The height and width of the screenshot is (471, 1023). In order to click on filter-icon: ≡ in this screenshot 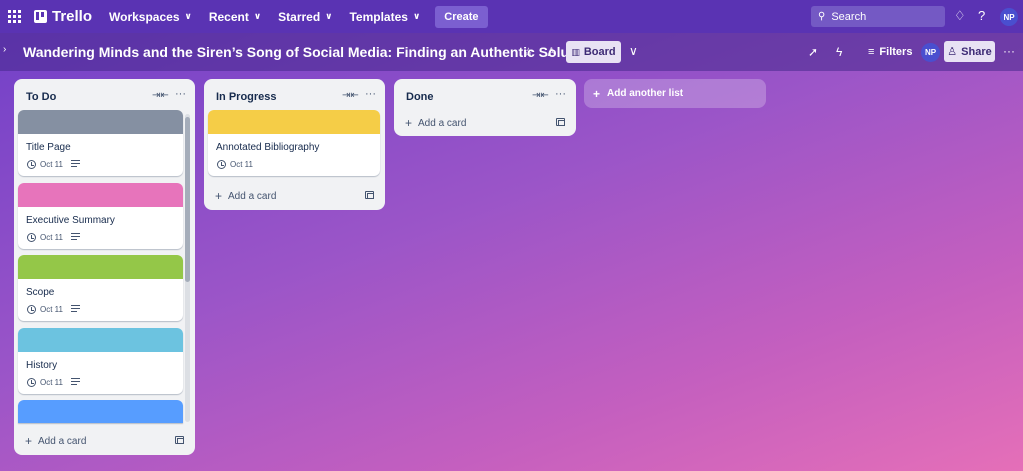, I will do `click(871, 52)`.